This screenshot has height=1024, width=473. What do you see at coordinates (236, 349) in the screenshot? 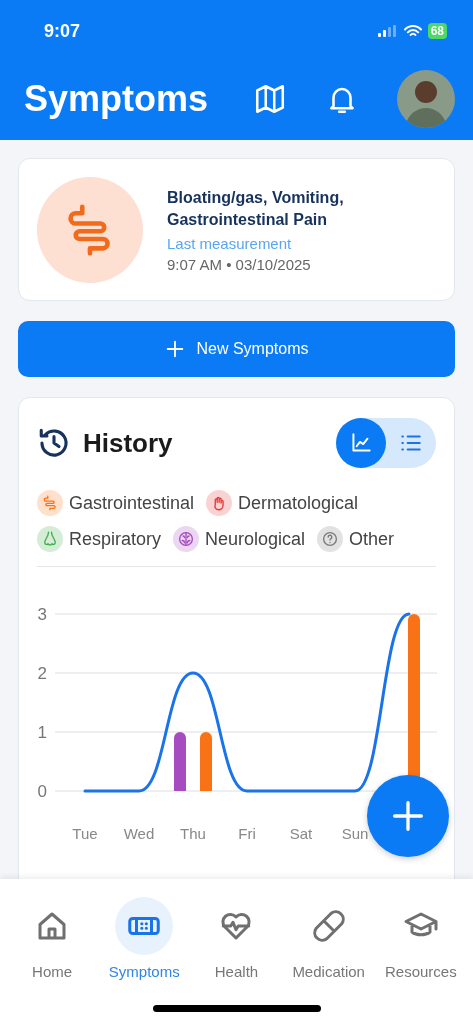
I see `new-symptoms-button: New Symptoms` at bounding box center [236, 349].